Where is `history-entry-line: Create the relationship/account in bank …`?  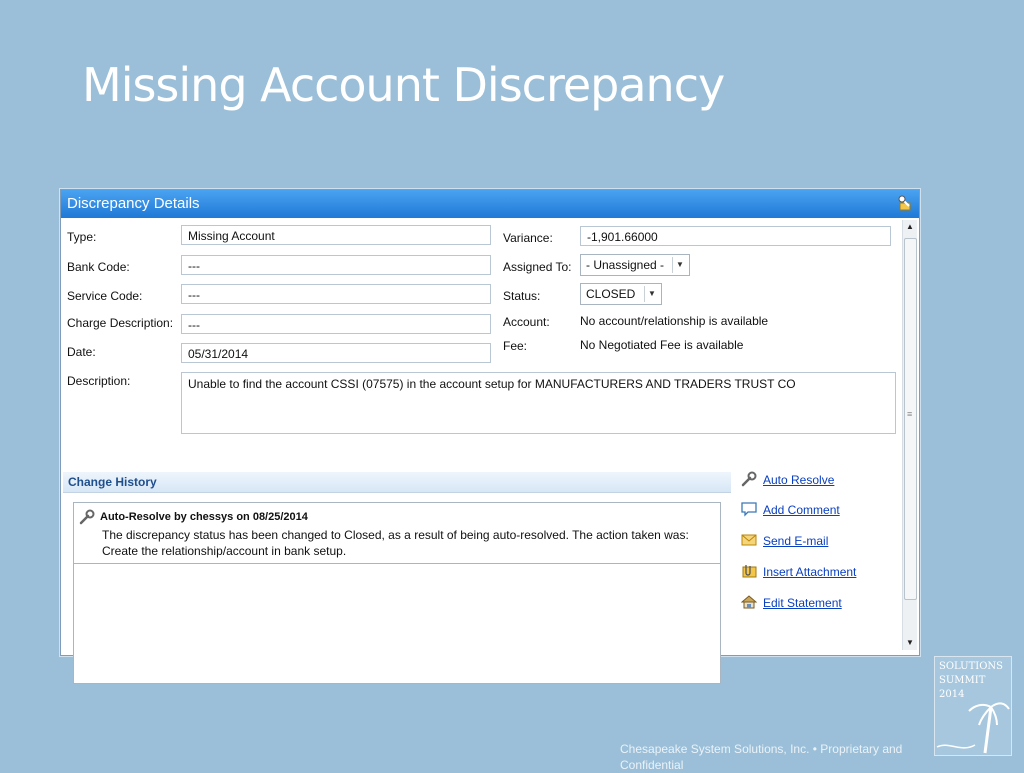 history-entry-line: Create the relationship/account in bank … is located at coordinates (224, 551).